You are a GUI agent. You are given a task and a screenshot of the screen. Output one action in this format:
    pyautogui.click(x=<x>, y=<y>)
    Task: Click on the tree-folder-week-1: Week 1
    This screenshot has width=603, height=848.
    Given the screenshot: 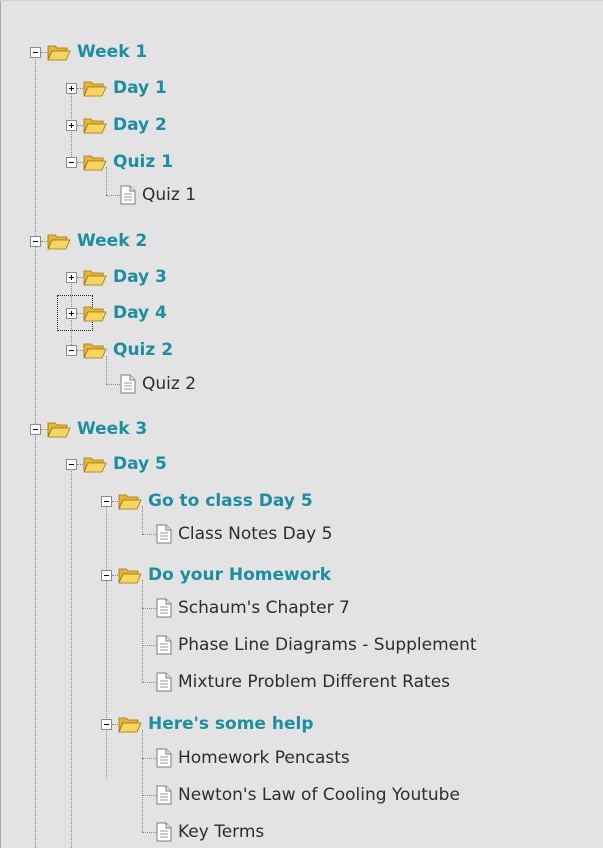 What is the action you would take?
    pyautogui.click(x=88, y=52)
    